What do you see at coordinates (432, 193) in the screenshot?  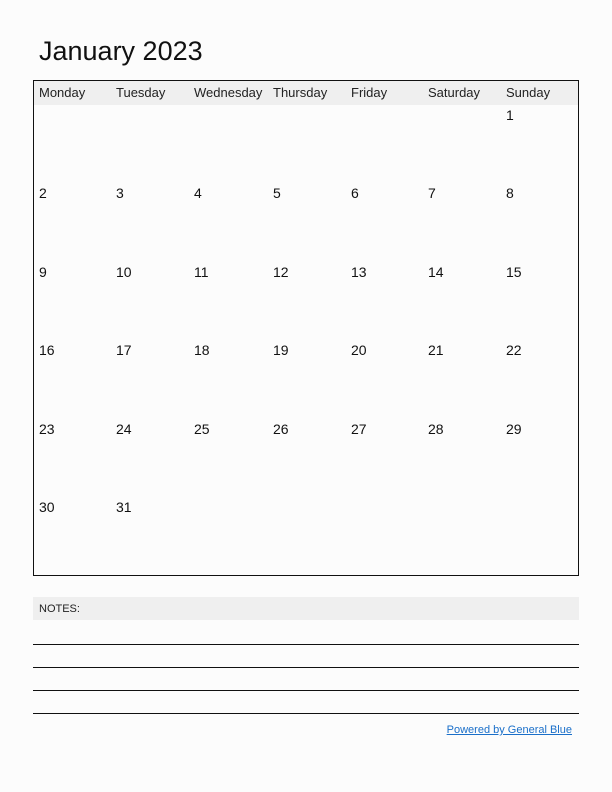 I see `day-cell: 7` at bounding box center [432, 193].